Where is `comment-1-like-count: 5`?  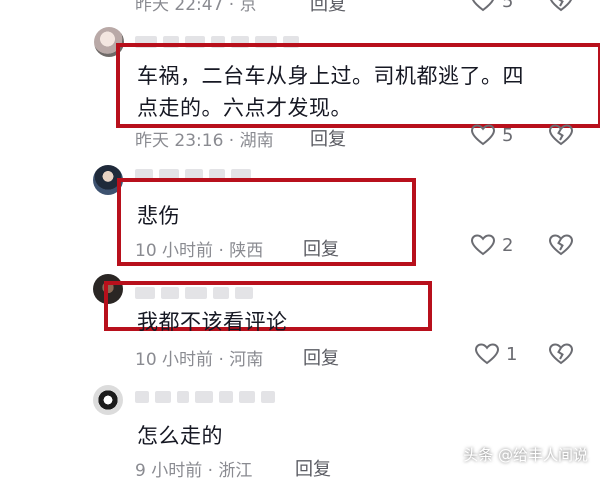
comment-1-like-count: 5 is located at coordinates (508, 135).